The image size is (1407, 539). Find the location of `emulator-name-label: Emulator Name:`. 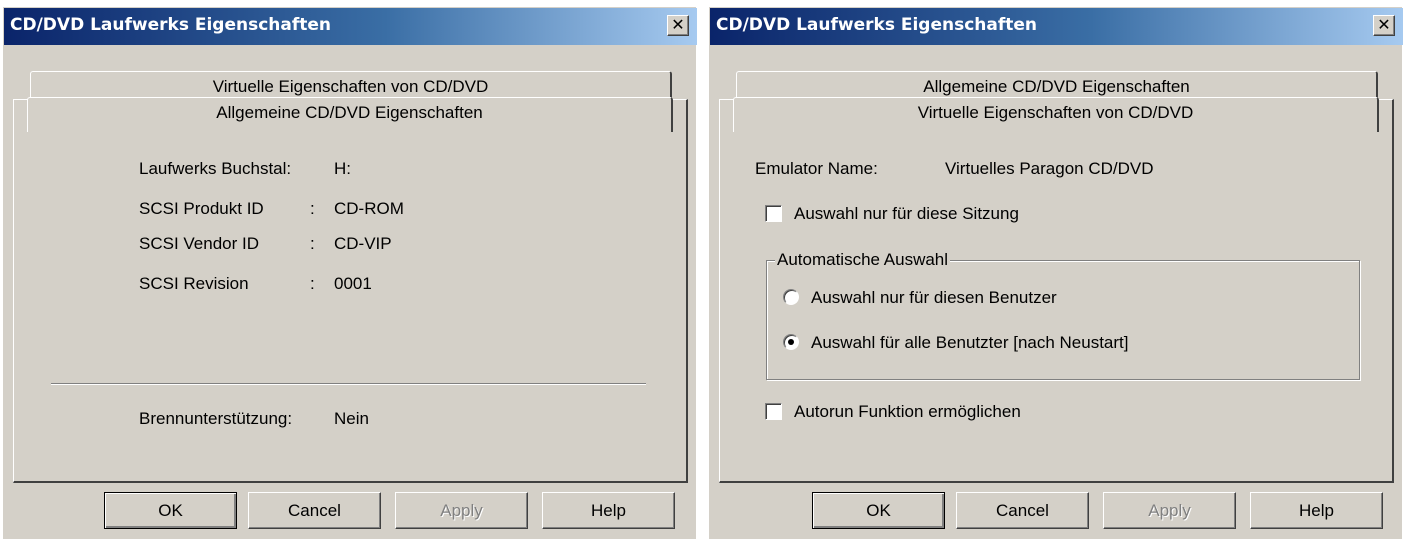

emulator-name-label: Emulator Name: is located at coordinates (816, 168).